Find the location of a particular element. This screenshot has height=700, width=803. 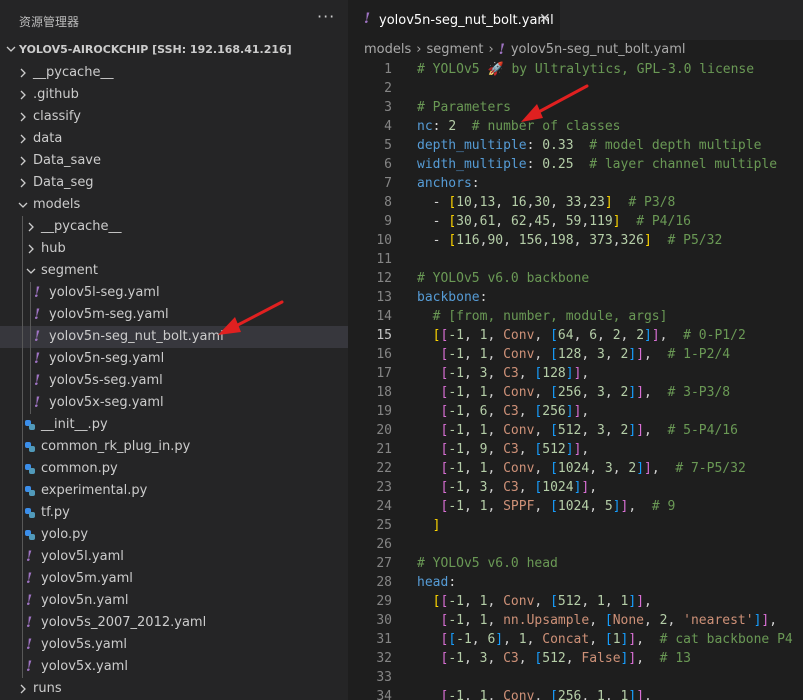

file-yolov5n-yaml: ! yolov5n.yaml is located at coordinates (174, 601).